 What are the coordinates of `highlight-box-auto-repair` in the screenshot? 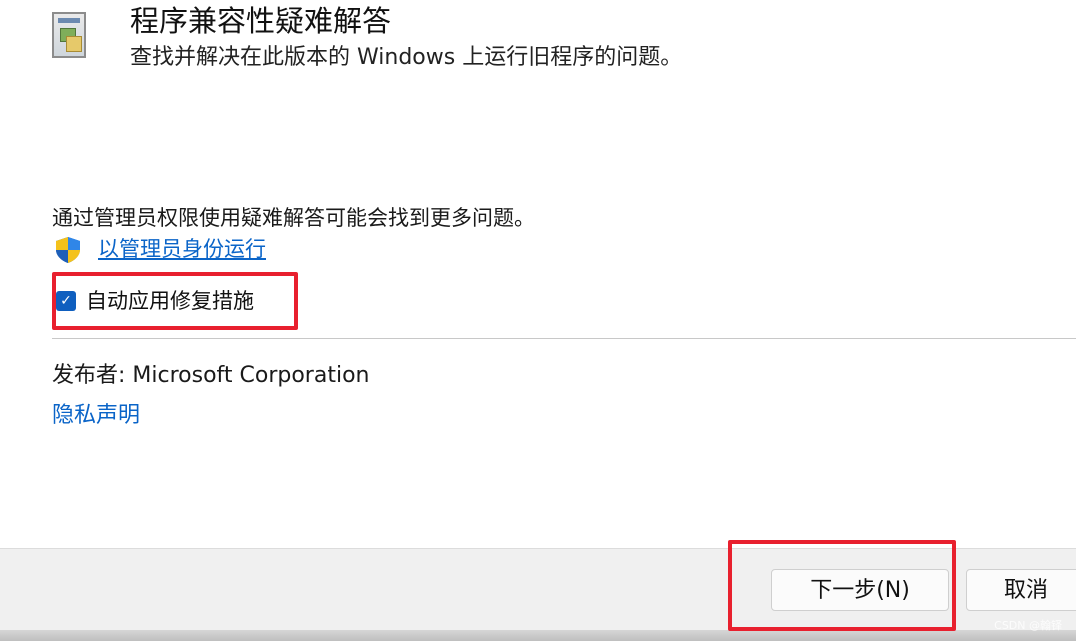 It's located at (175, 301).